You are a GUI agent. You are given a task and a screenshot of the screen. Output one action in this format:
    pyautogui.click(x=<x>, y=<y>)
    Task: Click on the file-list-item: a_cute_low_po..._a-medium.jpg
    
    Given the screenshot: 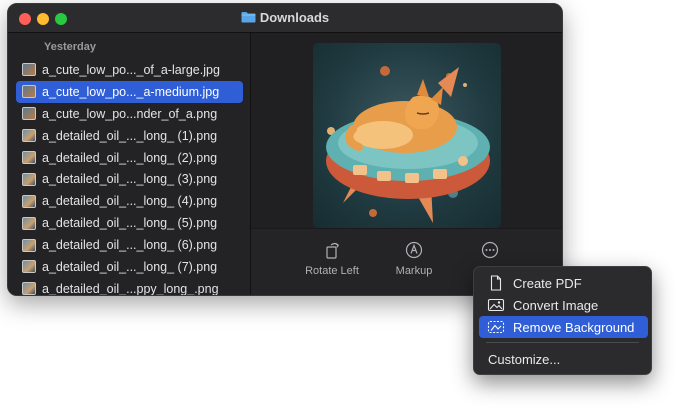 What is the action you would take?
    pyautogui.click(x=129, y=91)
    